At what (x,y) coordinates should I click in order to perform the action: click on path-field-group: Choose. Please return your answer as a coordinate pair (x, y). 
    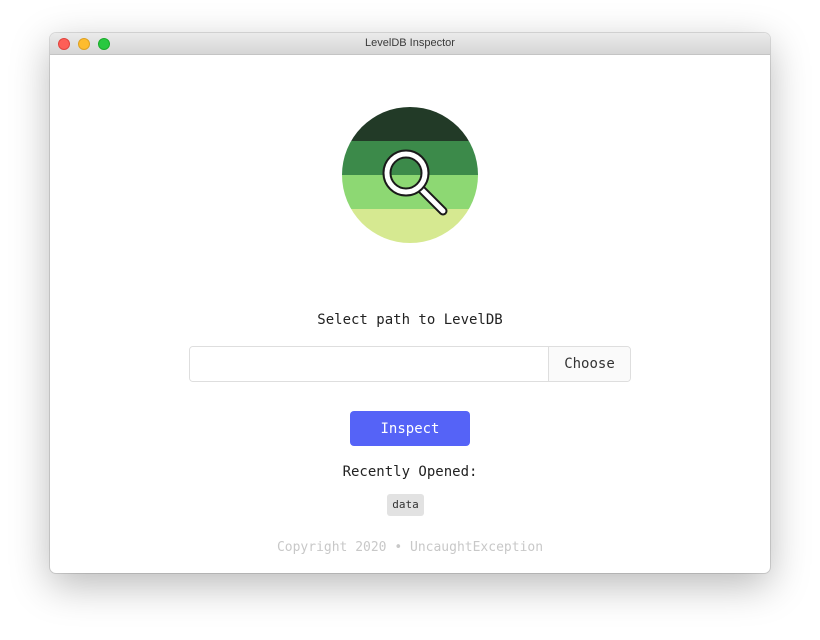
    Looking at the image, I should click on (410, 364).